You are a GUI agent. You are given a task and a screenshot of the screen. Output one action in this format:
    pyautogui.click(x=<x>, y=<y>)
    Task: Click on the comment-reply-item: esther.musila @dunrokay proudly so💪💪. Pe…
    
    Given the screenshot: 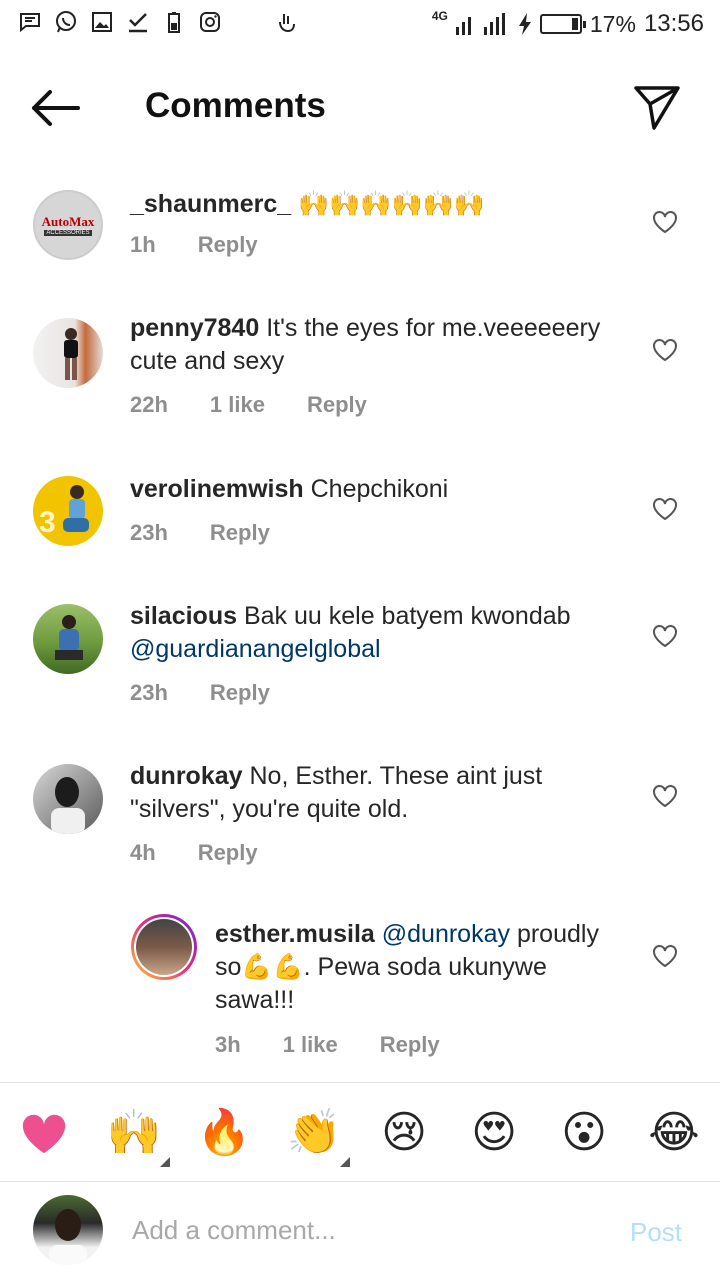 What is the action you would take?
    pyautogui.click(x=360, y=989)
    